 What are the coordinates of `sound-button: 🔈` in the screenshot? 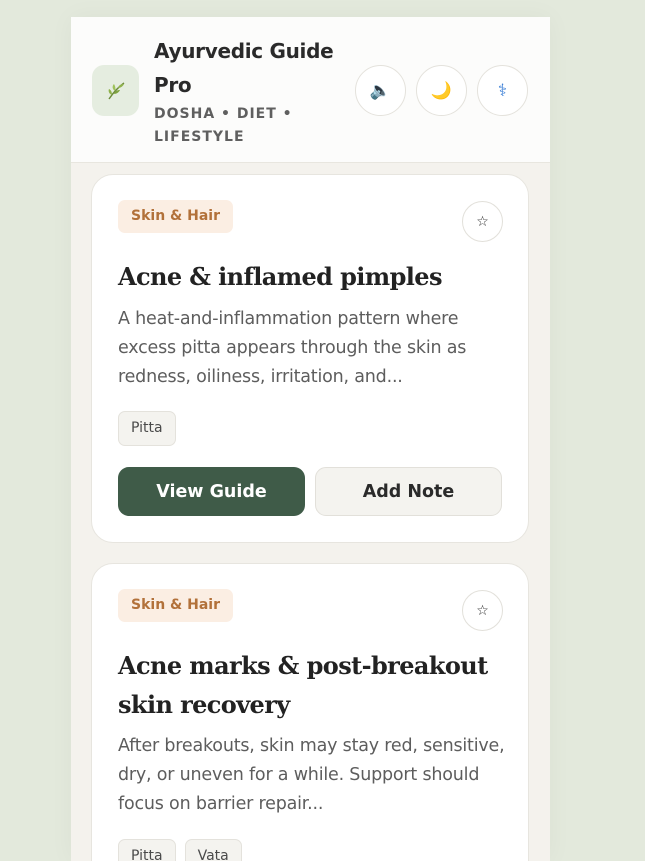 It's located at (380, 90).